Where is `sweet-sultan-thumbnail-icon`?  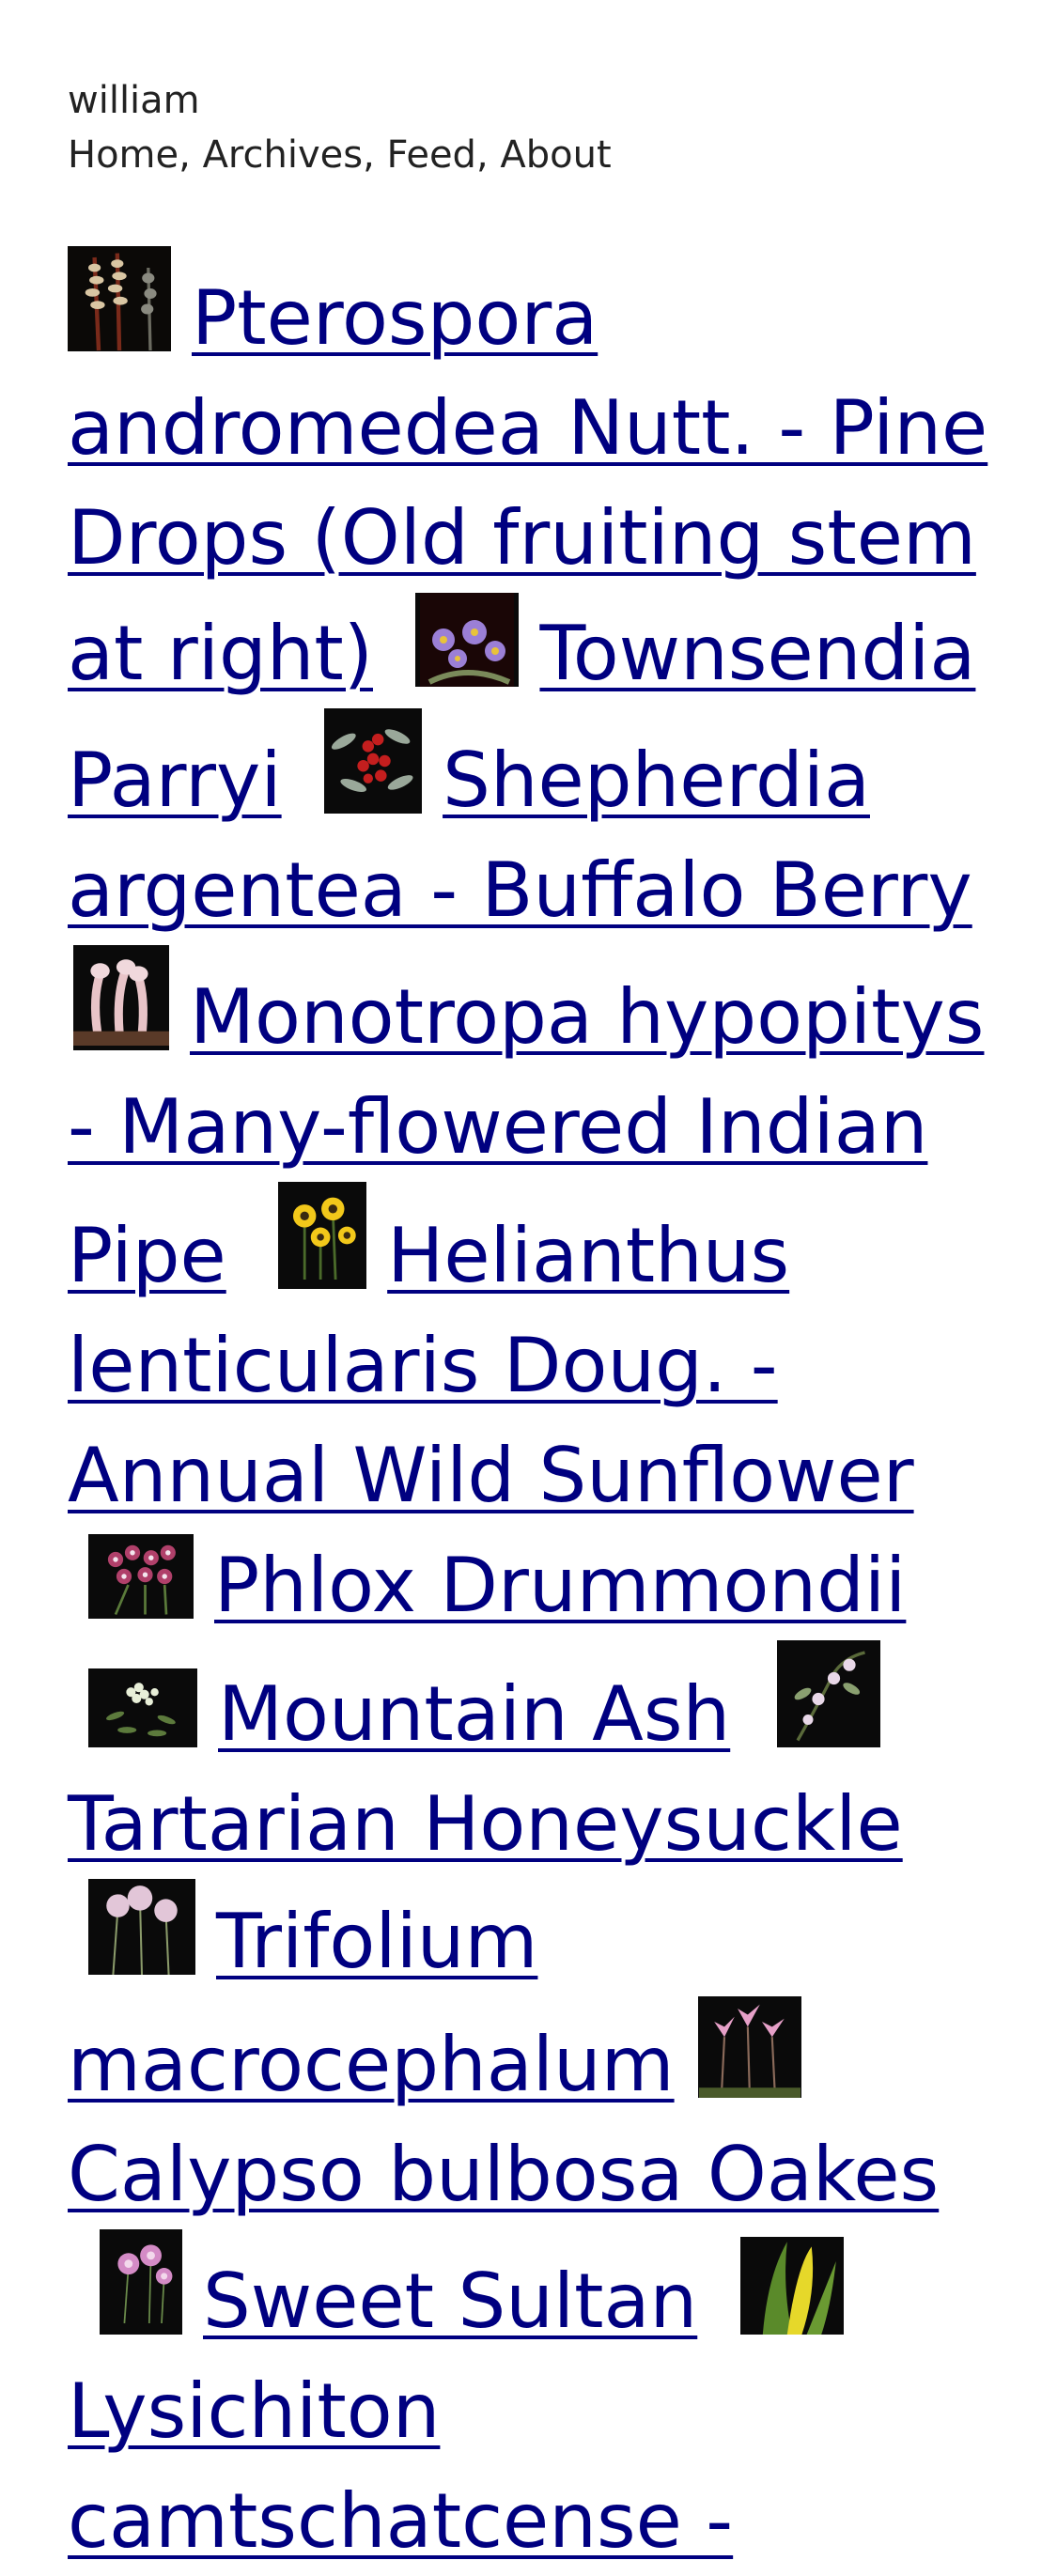
sweet-sultan-thumbnail-icon is located at coordinates (141, 2282).